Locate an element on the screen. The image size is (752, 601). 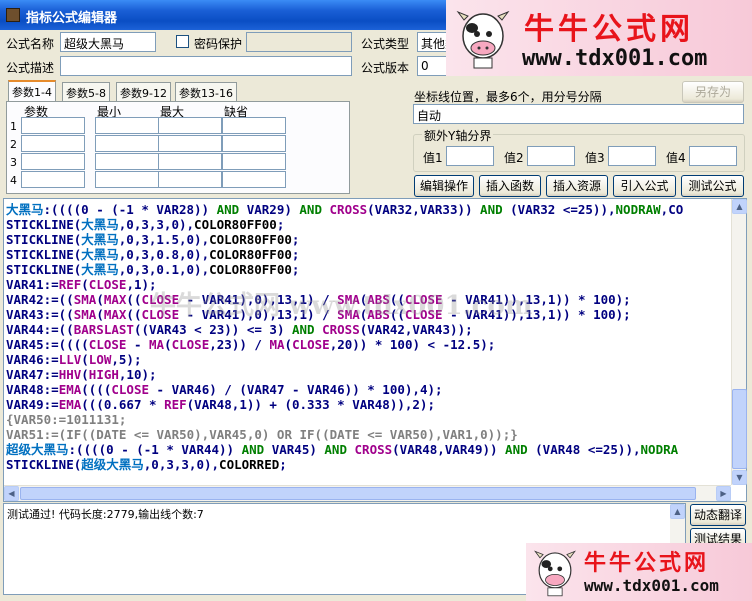
code-line: VAR41:=REF(CLOSE,1); is located at coordinates (81, 284).